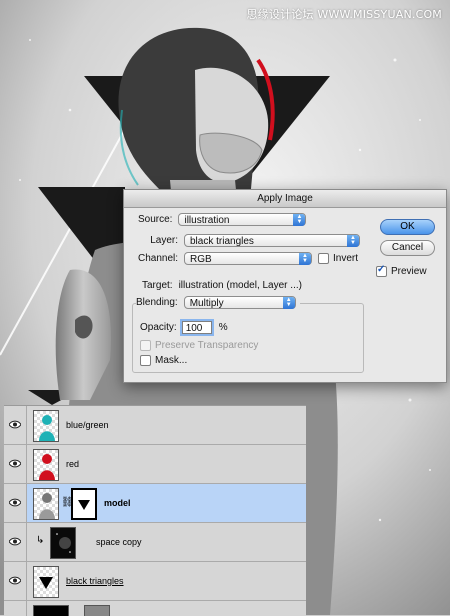 This screenshot has height=616, width=450. I want to click on preserve-label: Preserve Transparency, so click(207, 345).